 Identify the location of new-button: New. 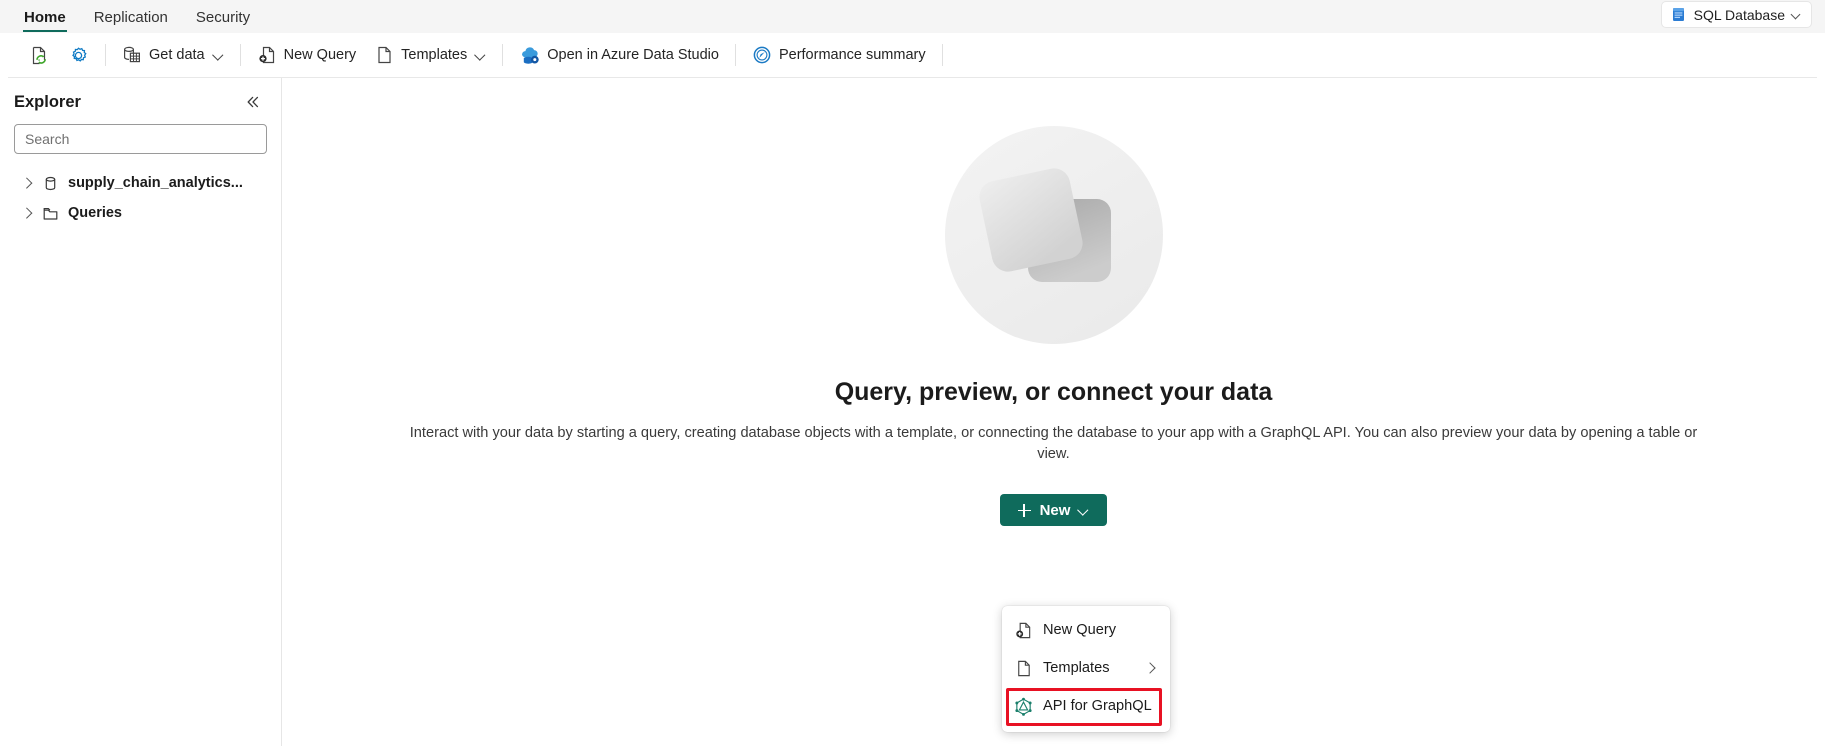
(1053, 510).